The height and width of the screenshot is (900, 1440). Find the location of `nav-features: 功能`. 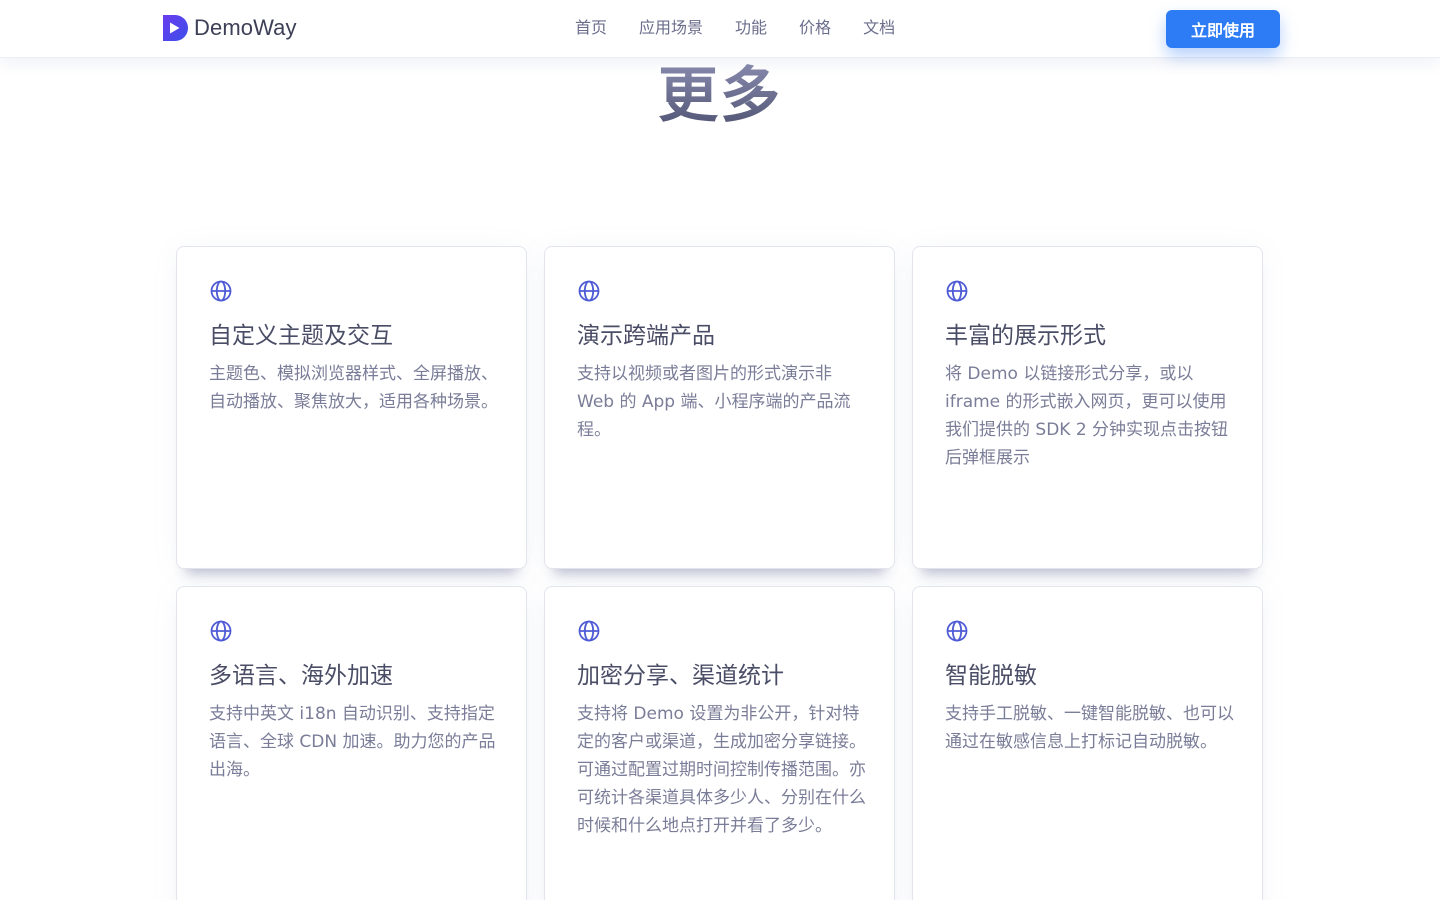

nav-features: 功能 is located at coordinates (751, 28).